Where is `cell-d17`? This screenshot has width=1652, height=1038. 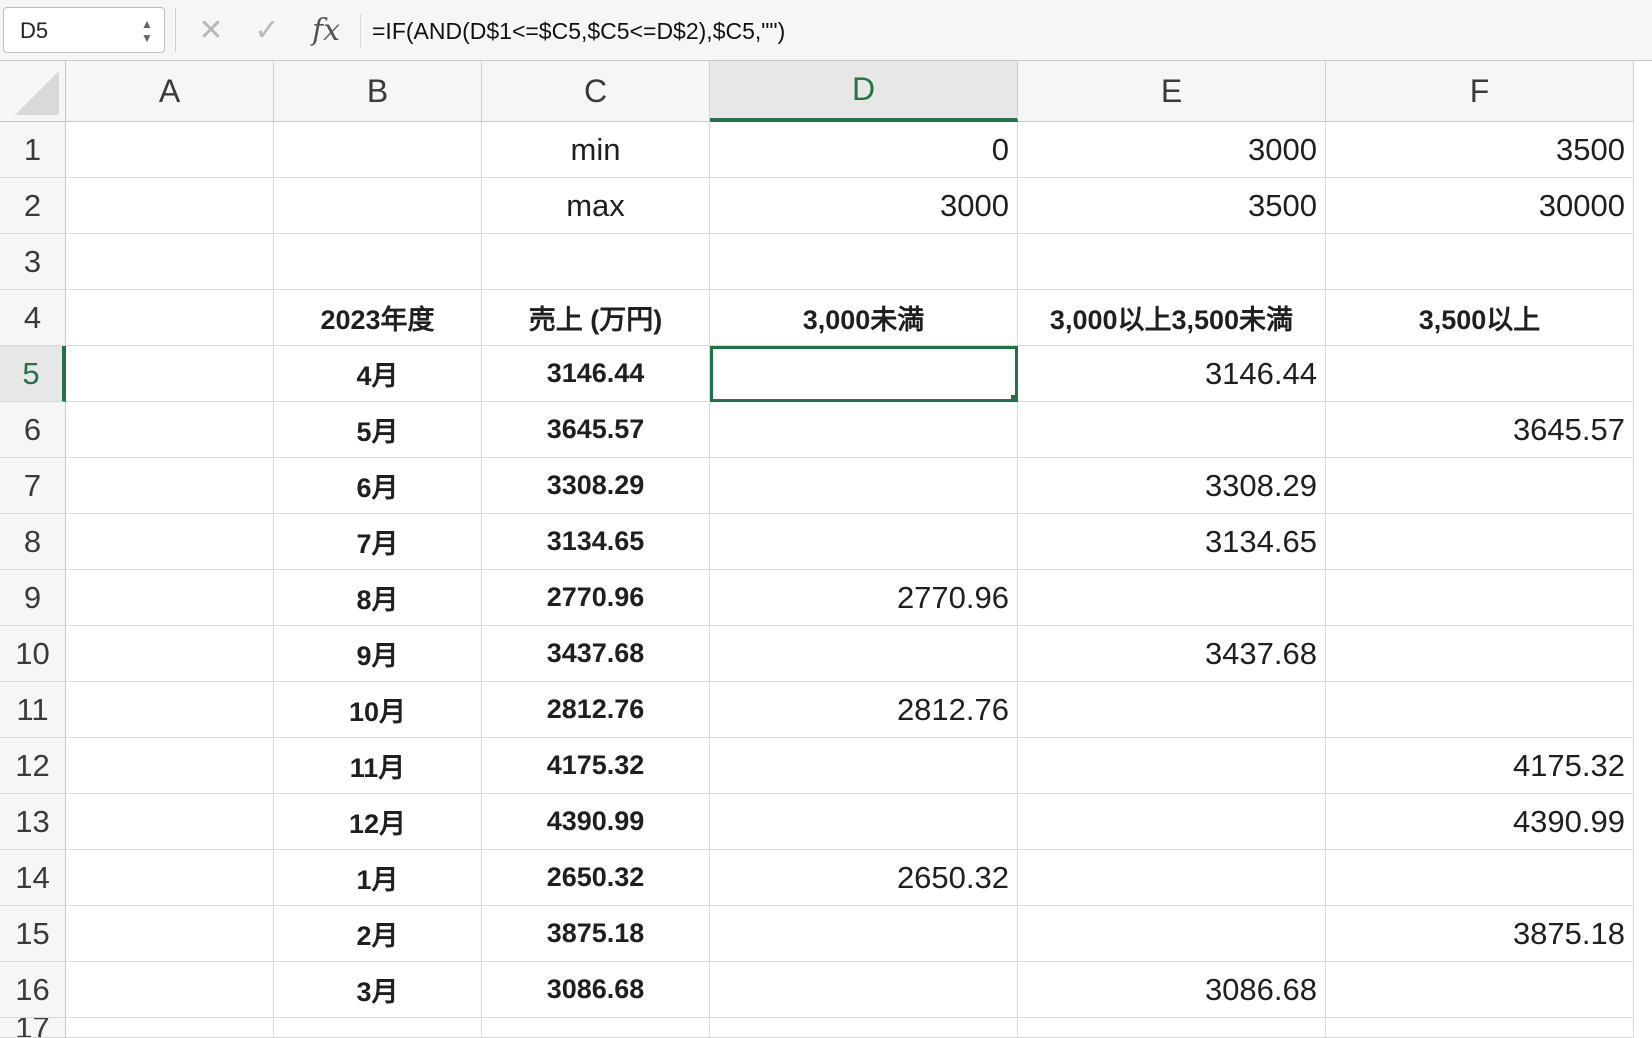 cell-d17 is located at coordinates (864, 1028).